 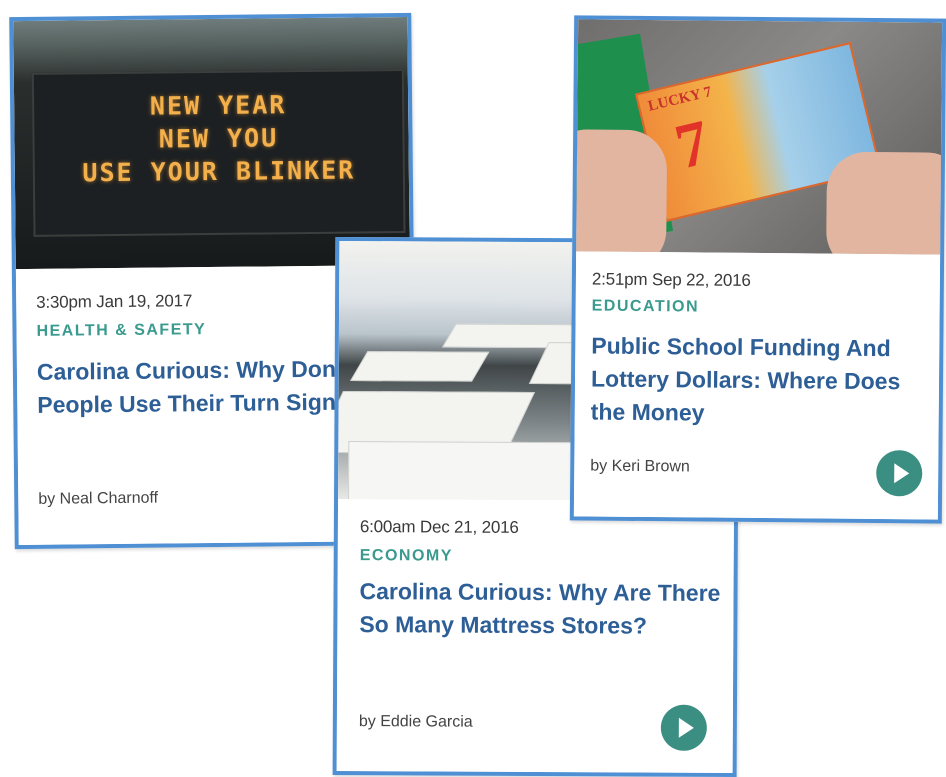 What do you see at coordinates (98, 498) in the screenshot?
I see `story-byline: by Neal Charnoff` at bounding box center [98, 498].